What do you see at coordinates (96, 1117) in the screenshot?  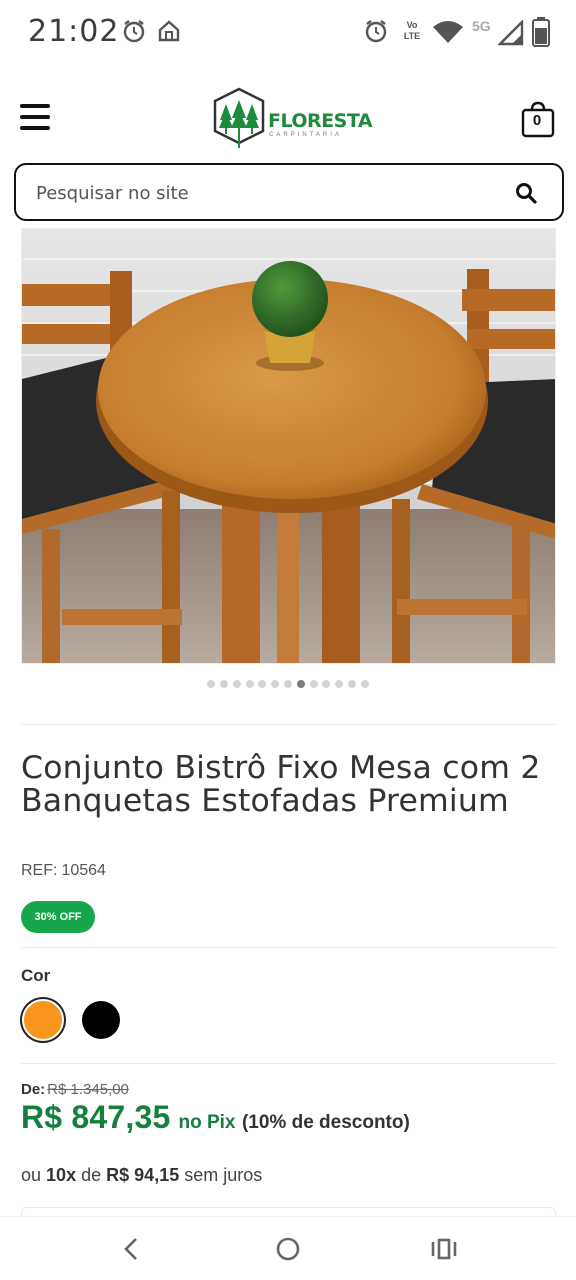 I see `price: R$ 847,35` at bounding box center [96, 1117].